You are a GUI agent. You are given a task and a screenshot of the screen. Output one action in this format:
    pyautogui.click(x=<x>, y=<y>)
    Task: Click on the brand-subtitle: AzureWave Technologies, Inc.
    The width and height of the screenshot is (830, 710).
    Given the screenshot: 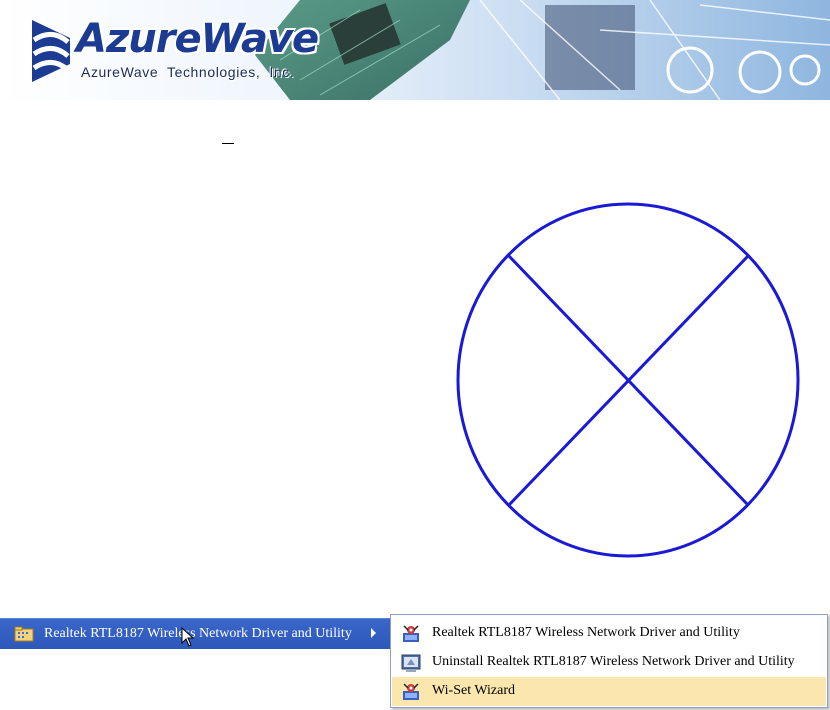 What is the action you would take?
    pyautogui.click(x=188, y=72)
    